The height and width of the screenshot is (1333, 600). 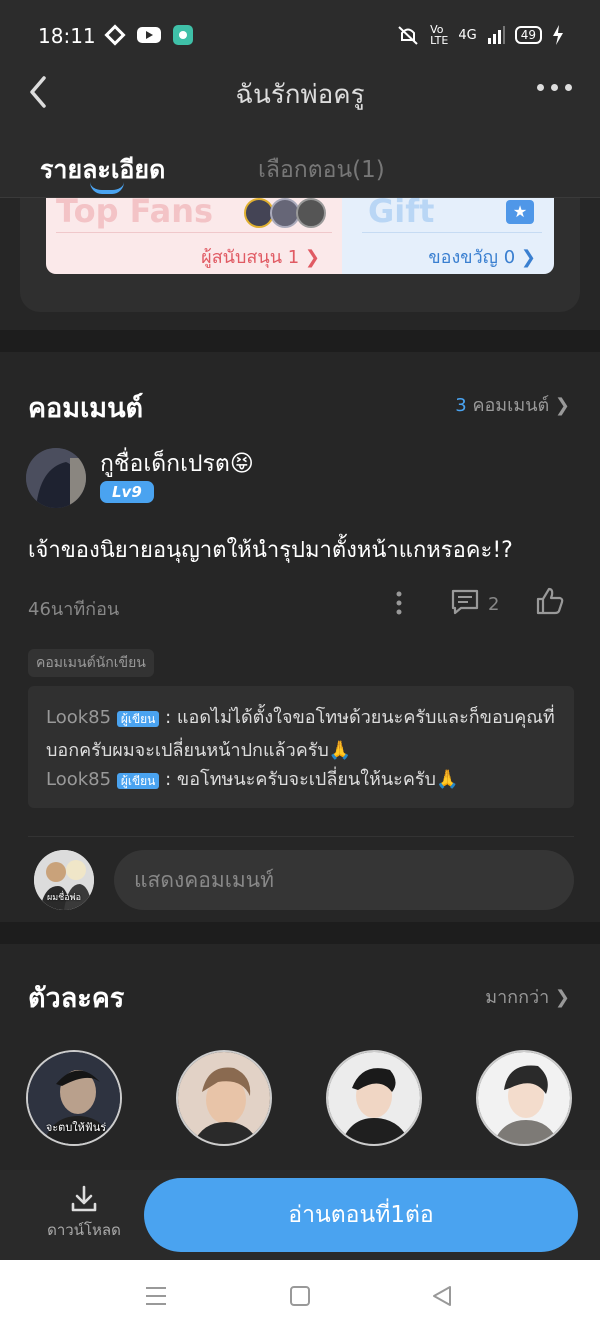 What do you see at coordinates (467, 35) in the screenshot?
I see `network-label: 4G` at bounding box center [467, 35].